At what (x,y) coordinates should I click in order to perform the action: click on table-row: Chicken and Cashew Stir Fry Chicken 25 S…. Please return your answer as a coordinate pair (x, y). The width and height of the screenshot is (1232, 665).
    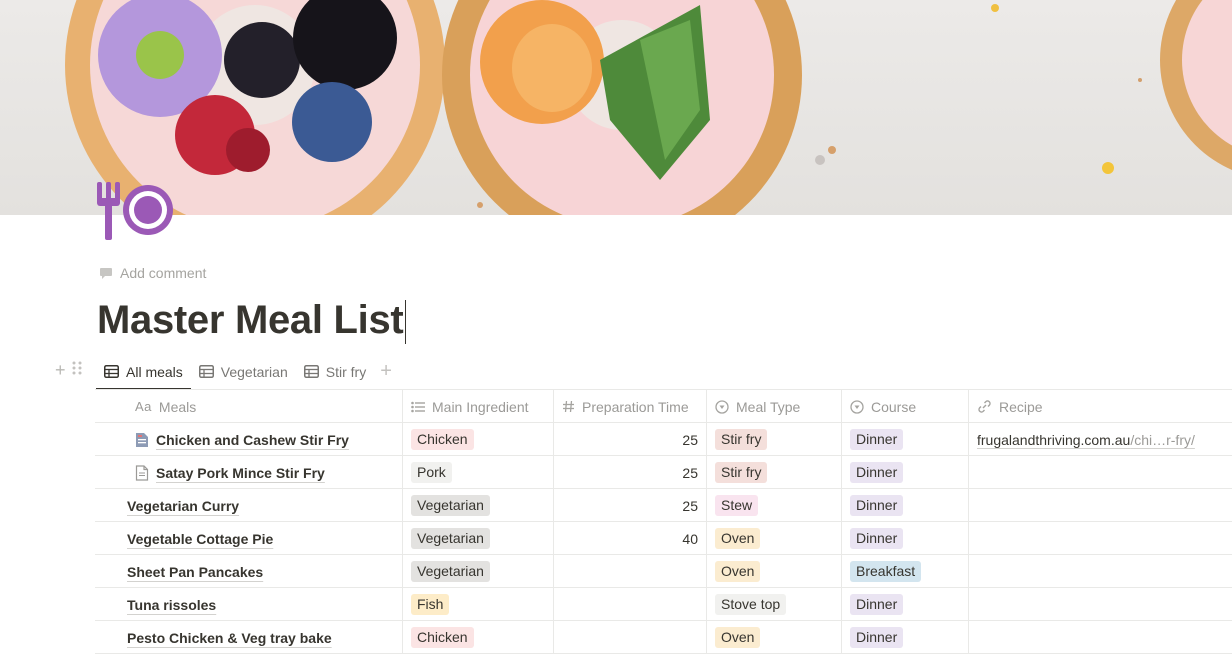
    Looking at the image, I should click on (663, 439).